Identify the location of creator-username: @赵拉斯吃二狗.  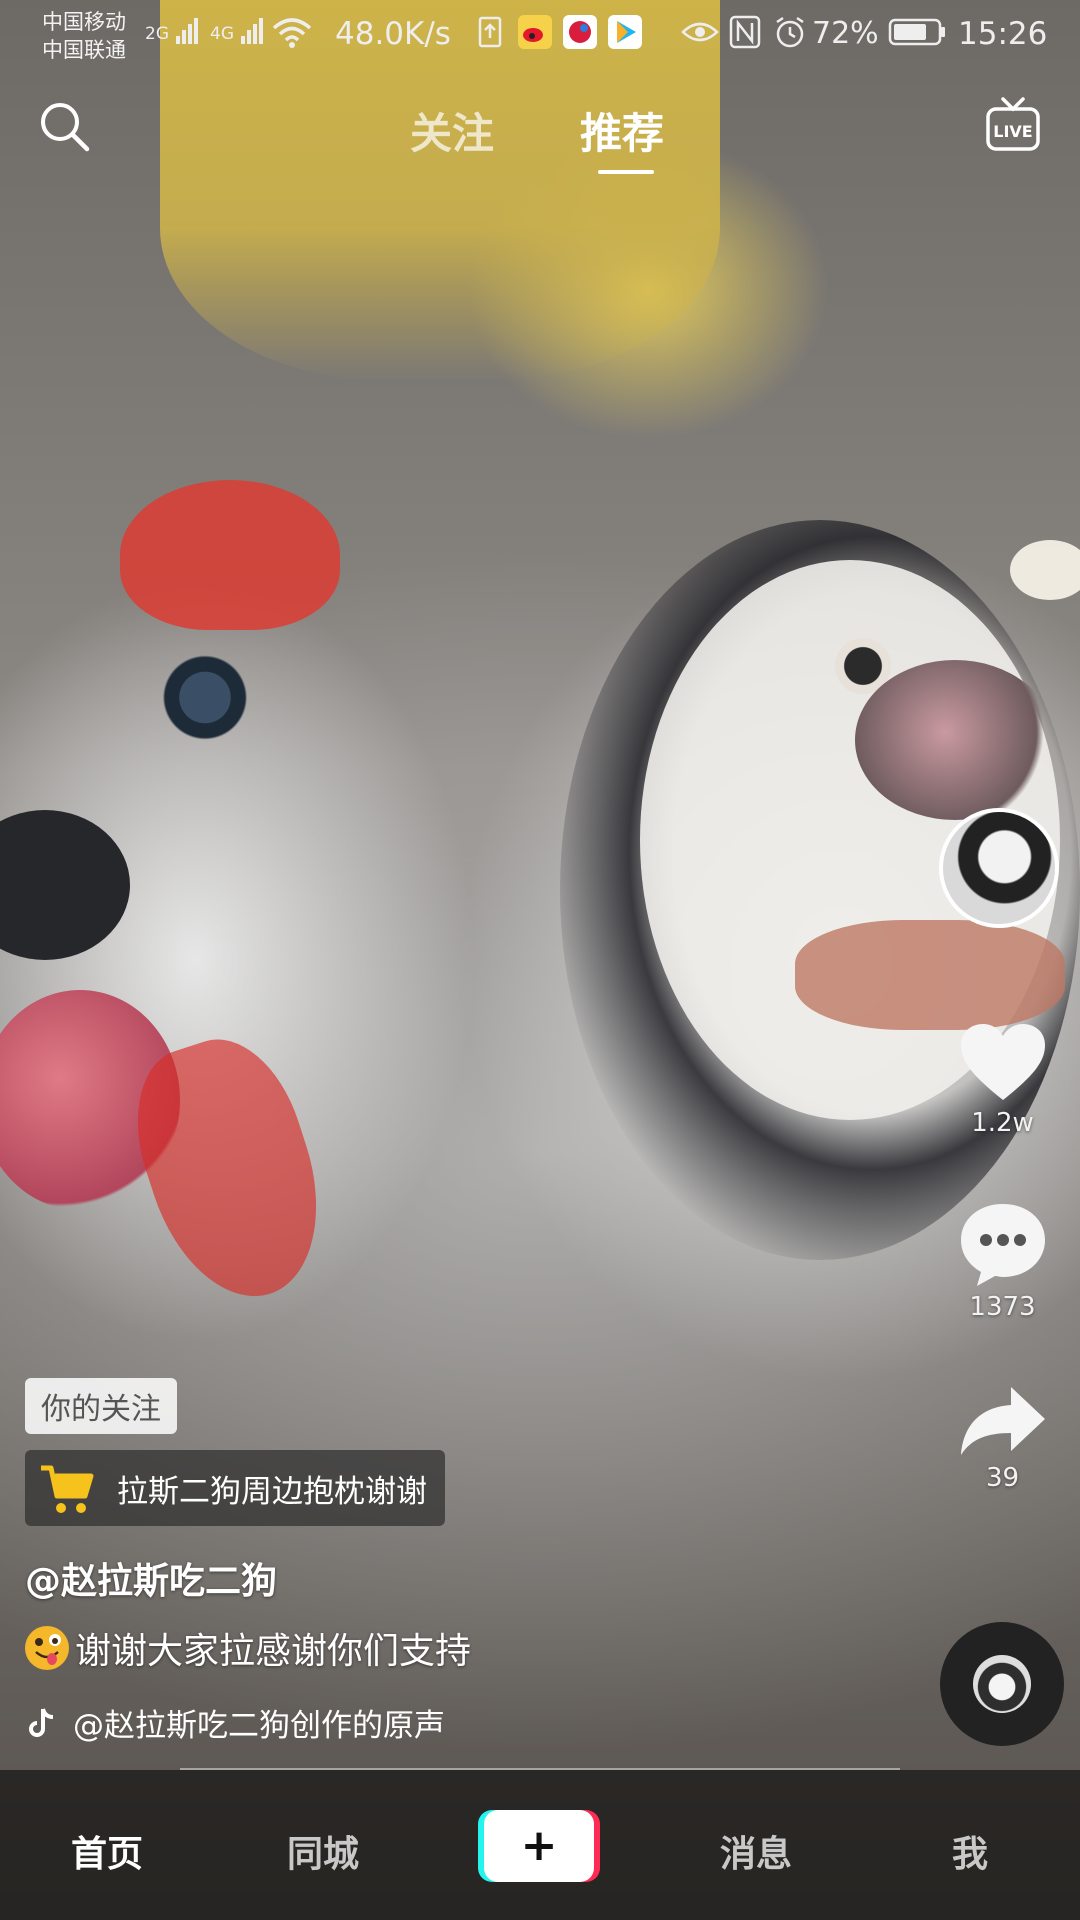
(151, 1578).